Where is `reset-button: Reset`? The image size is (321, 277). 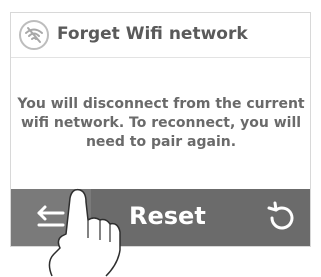
reset-button: Reset is located at coordinates (167, 216).